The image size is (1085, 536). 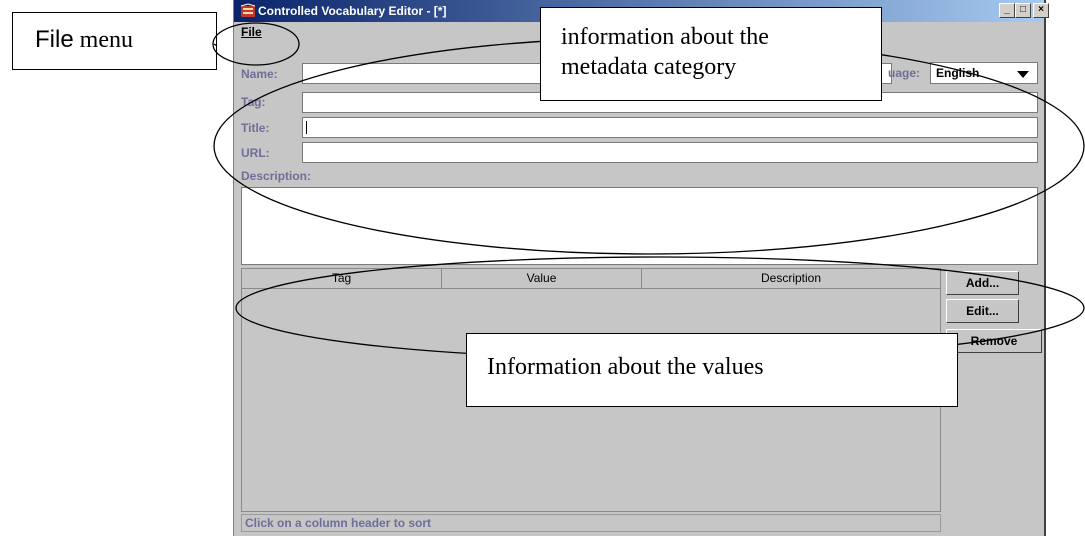 I want to click on file-menu-ellipse, so click(x=256, y=44).